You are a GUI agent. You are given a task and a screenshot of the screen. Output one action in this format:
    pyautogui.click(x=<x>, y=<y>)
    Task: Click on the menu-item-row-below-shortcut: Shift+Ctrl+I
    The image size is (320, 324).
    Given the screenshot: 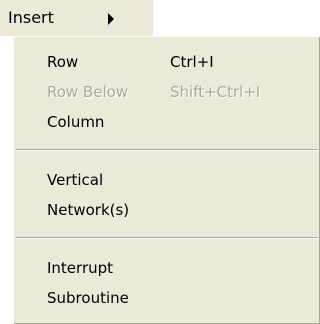 What is the action you would take?
    pyautogui.click(x=215, y=92)
    